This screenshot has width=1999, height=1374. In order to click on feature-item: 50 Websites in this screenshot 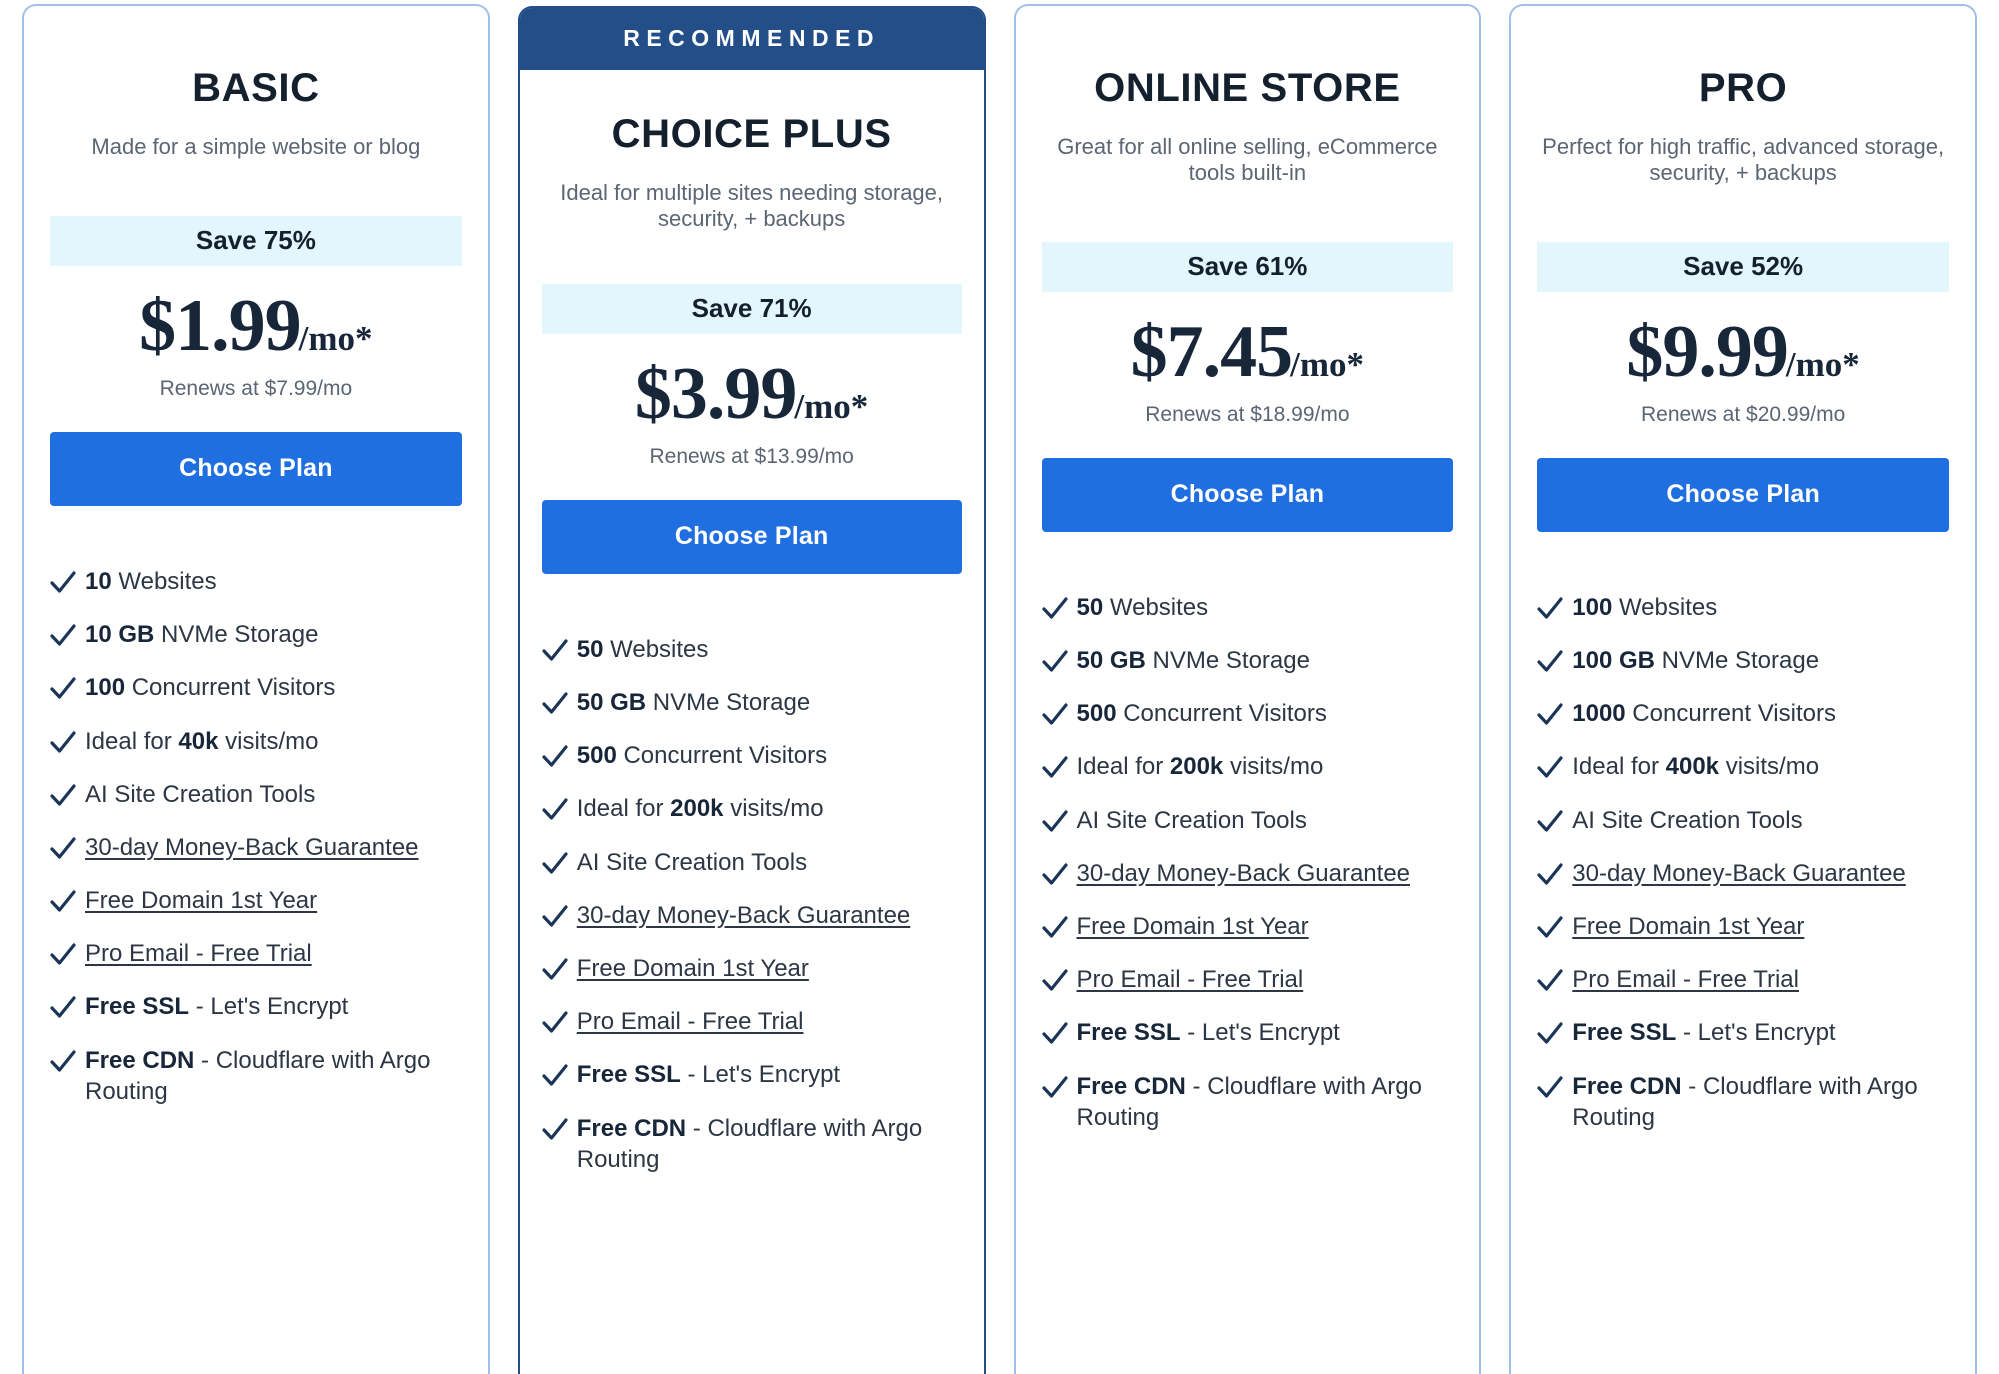, I will do `click(1247, 608)`.